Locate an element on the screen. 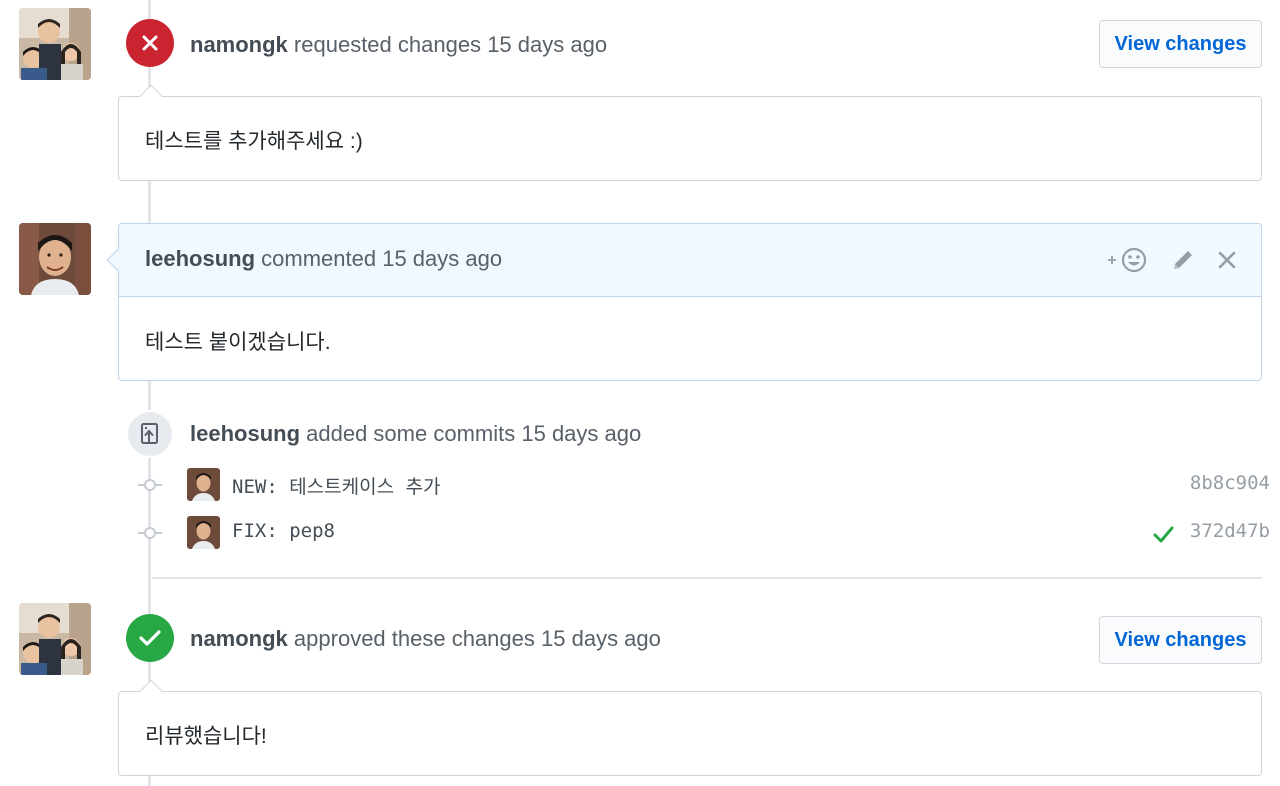 This screenshot has height=786, width=1280. avatar-leehosung is located at coordinates (55, 259).